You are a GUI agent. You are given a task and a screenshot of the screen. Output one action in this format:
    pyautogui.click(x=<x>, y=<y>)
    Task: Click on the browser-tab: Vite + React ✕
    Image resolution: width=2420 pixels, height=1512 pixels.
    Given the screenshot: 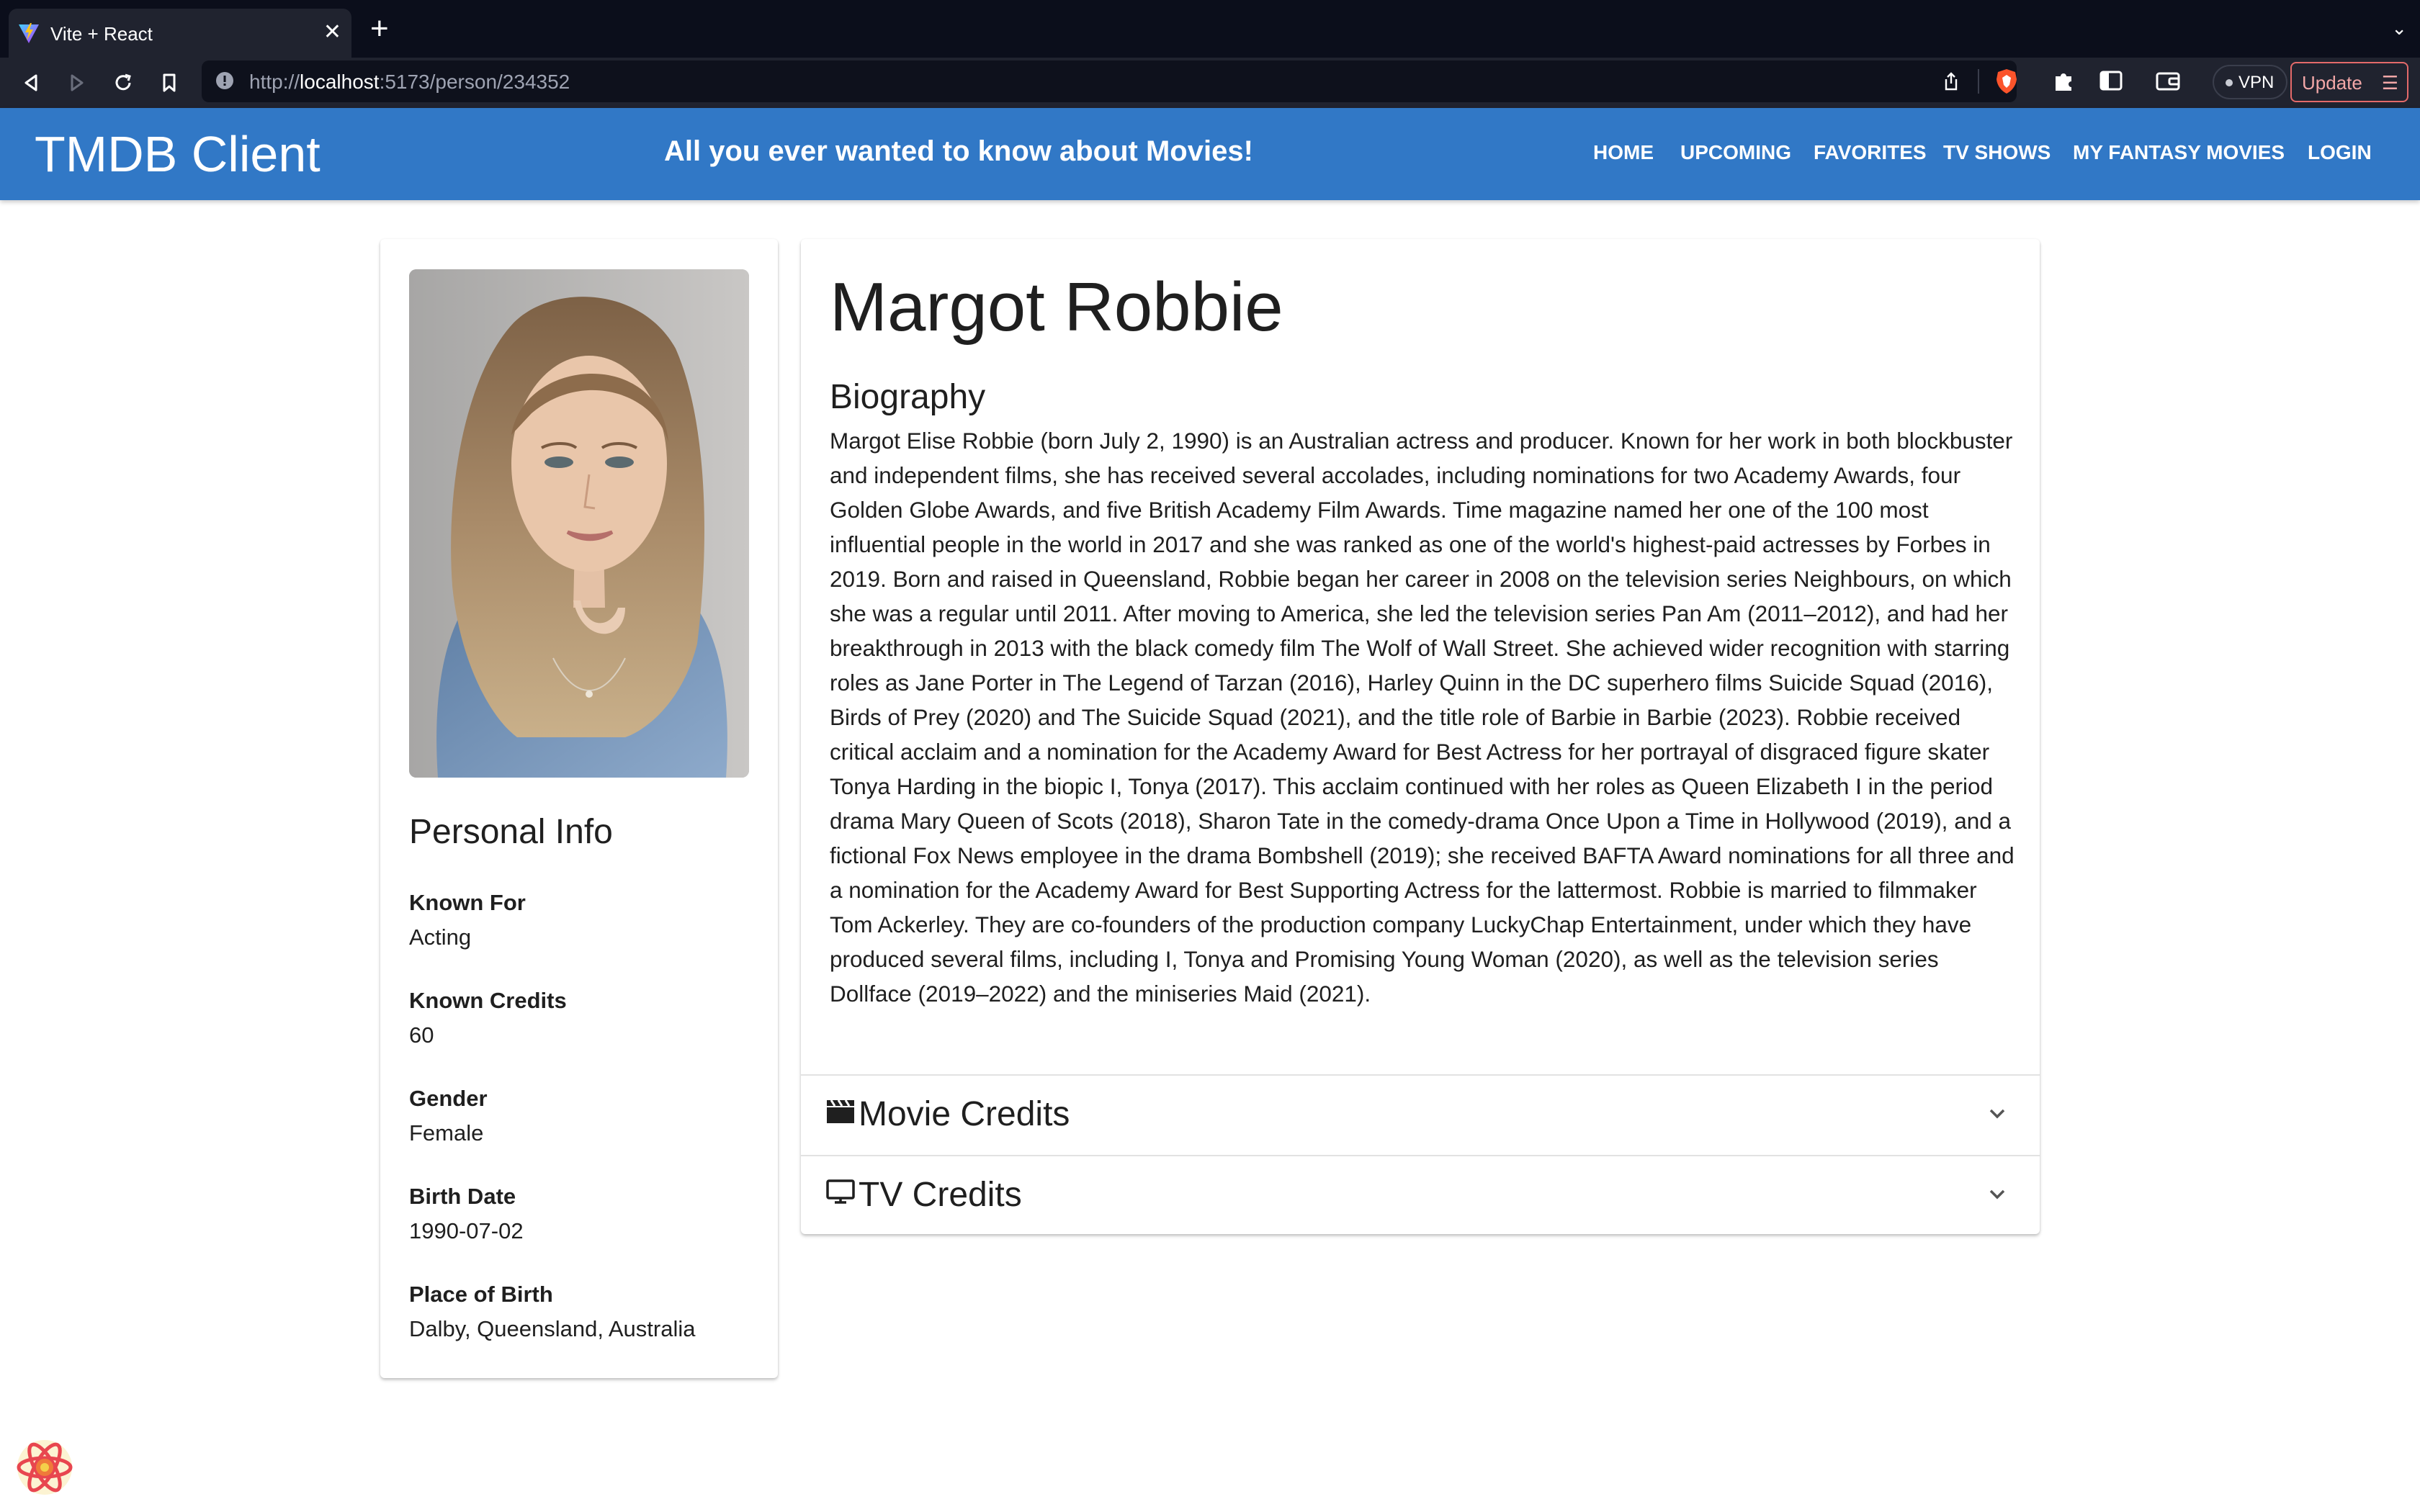 What is the action you would take?
    pyautogui.click(x=180, y=33)
    